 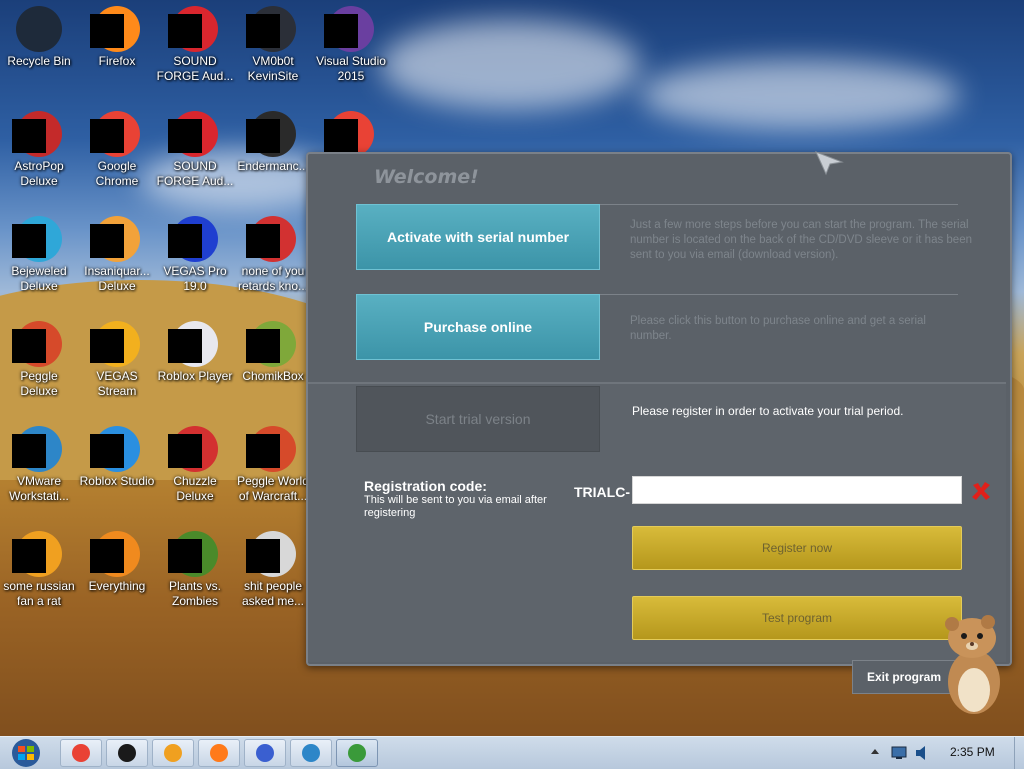 I want to click on clear-code-icon, so click(x=981, y=491).